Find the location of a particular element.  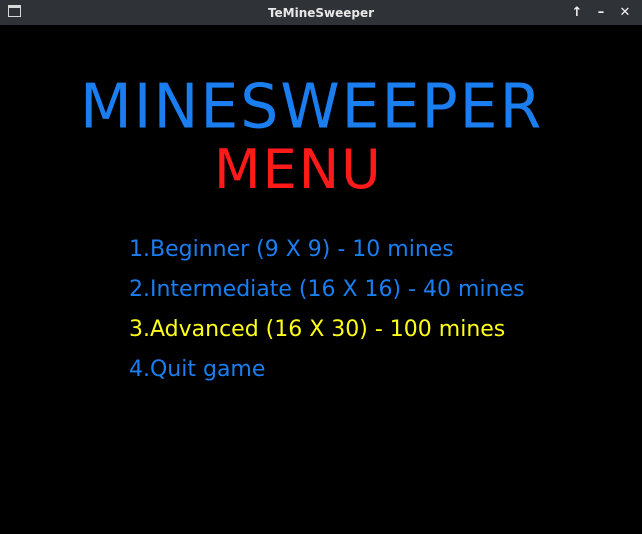

menu-heading: MENU is located at coordinates (298, 169).